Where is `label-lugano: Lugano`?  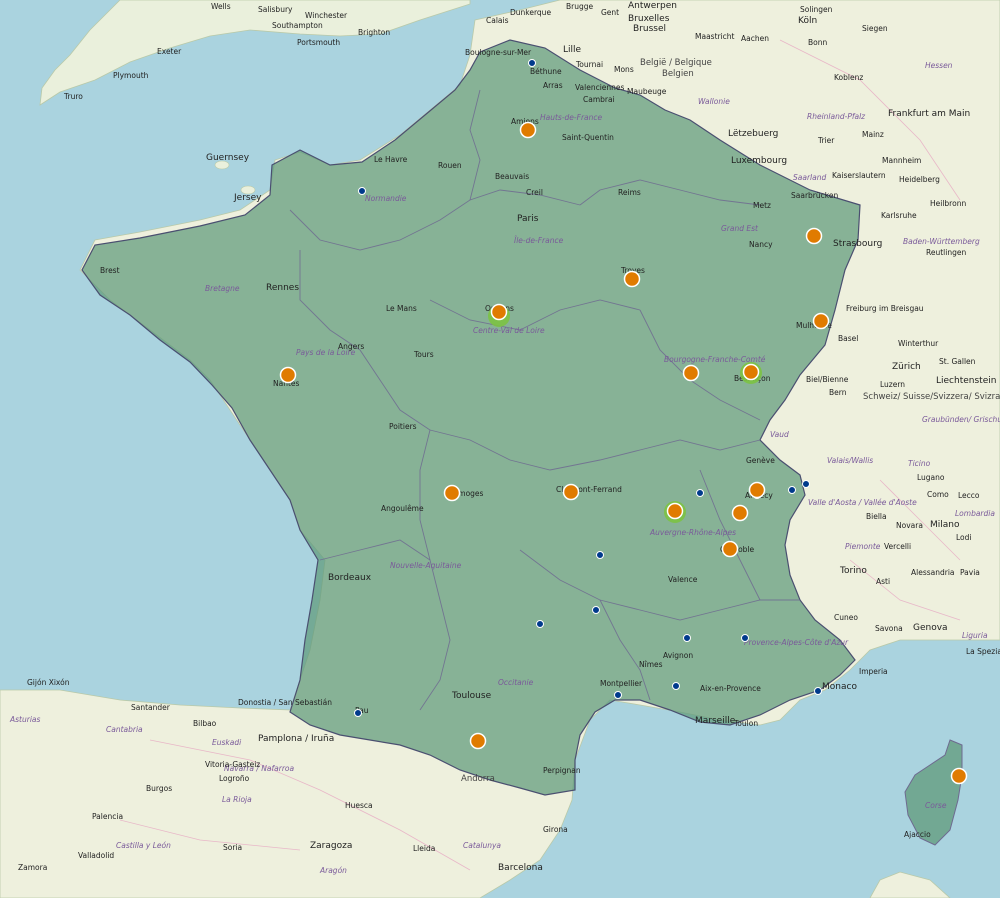
label-lugano: Lugano is located at coordinates (931, 477).